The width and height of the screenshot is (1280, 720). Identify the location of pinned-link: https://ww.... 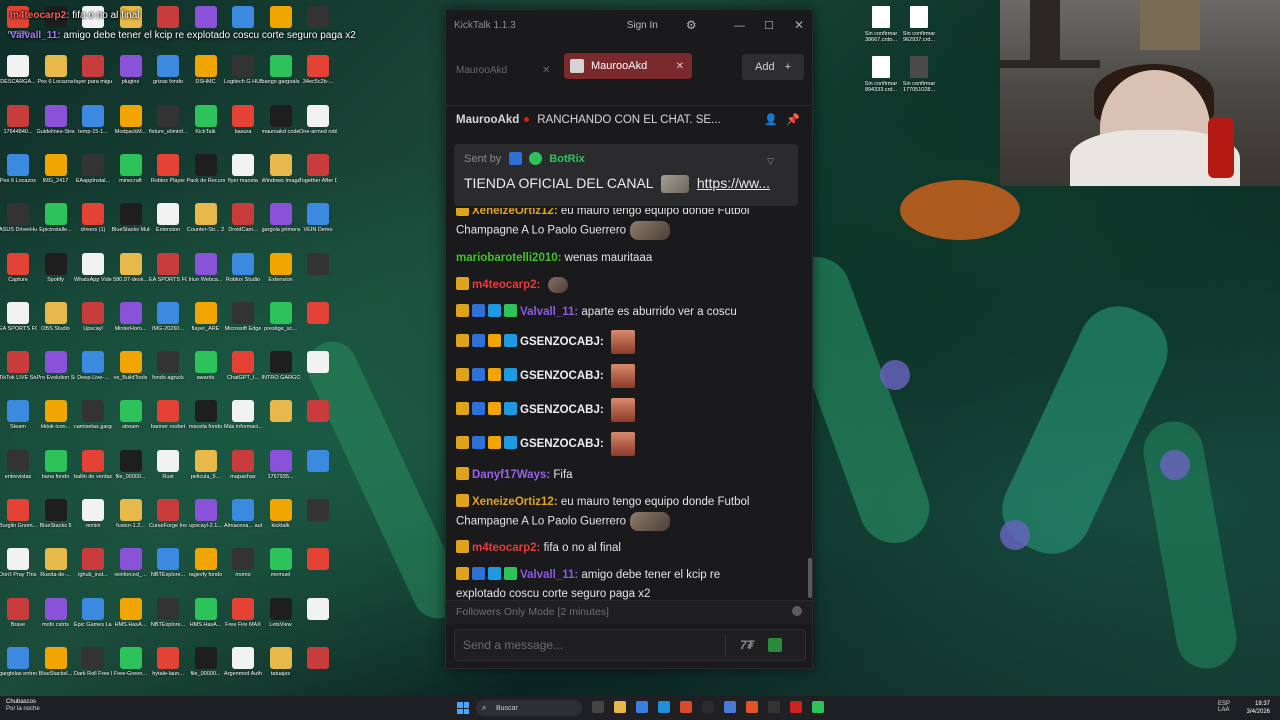
(733, 183).